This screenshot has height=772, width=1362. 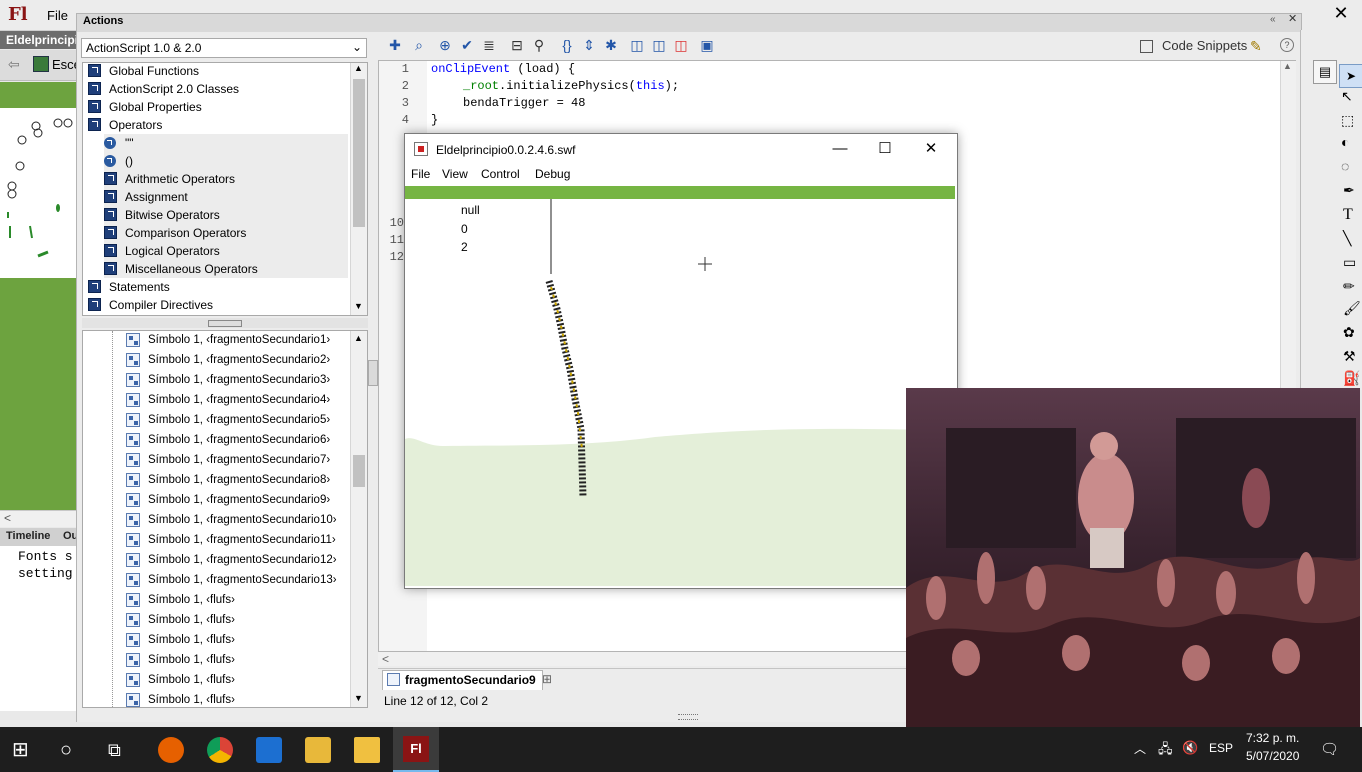 I want to click on script-tree-item: Símbolo 1, ‹fragmentoSecundario11›, so click(x=231, y=540).